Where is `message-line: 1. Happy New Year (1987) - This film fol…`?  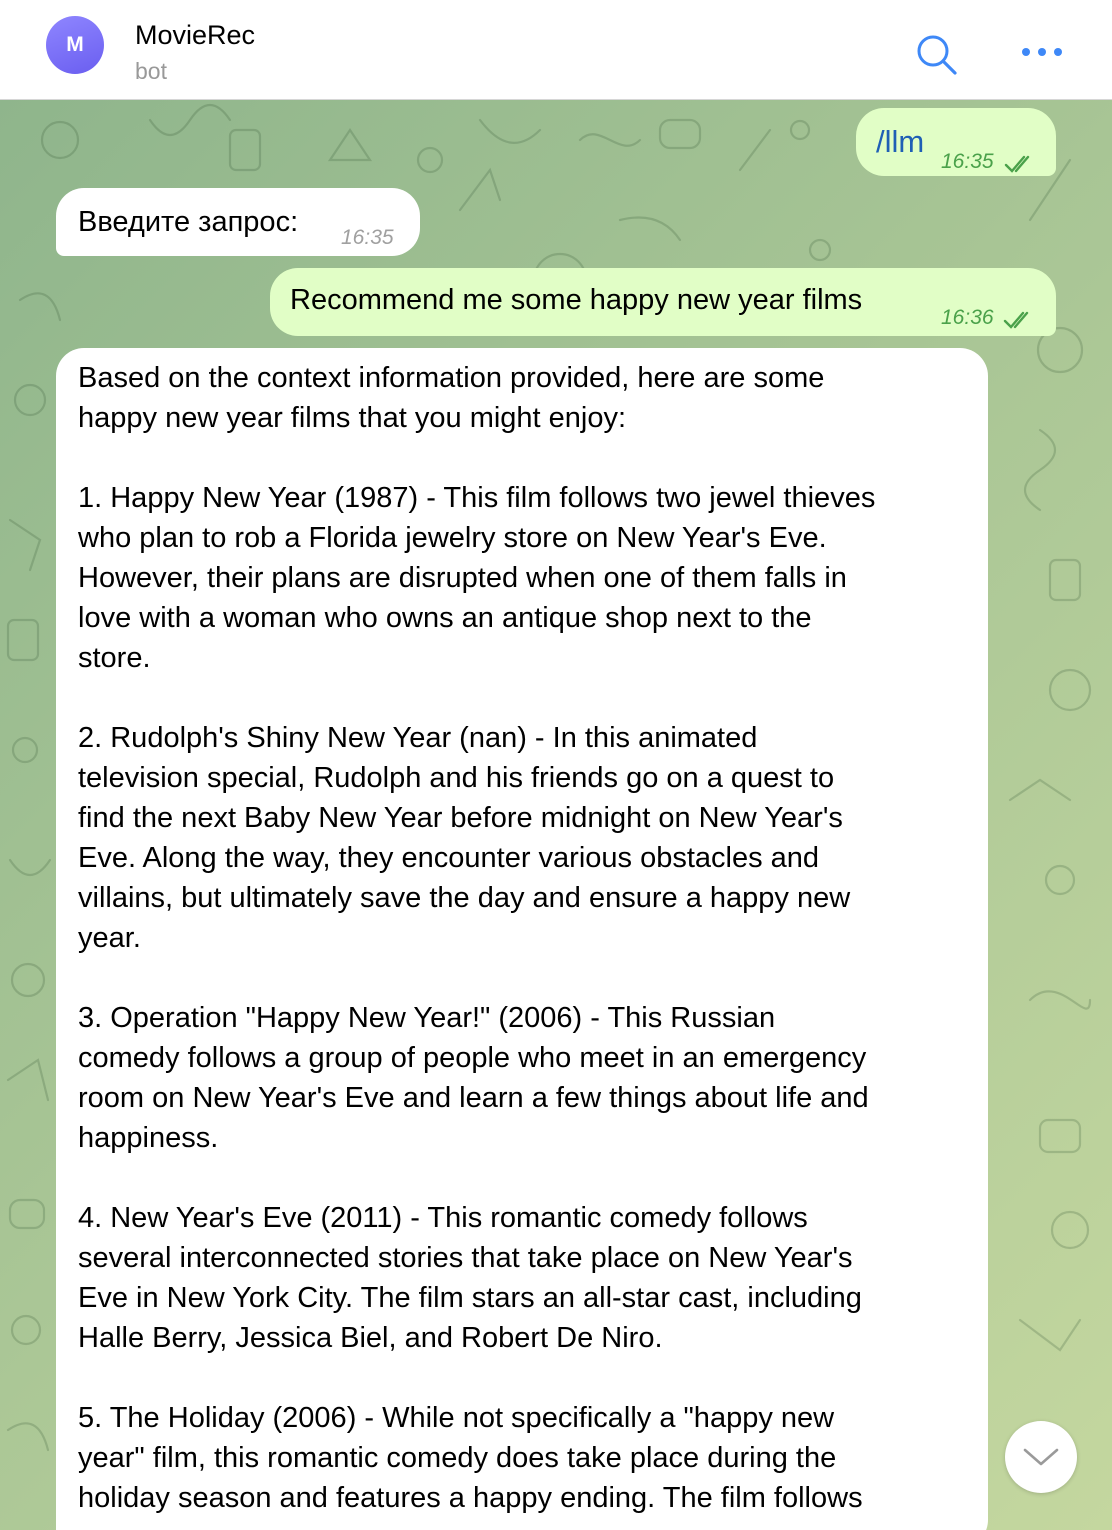 message-line: 1. Happy New Year (1987) - This film fol… is located at coordinates (477, 498).